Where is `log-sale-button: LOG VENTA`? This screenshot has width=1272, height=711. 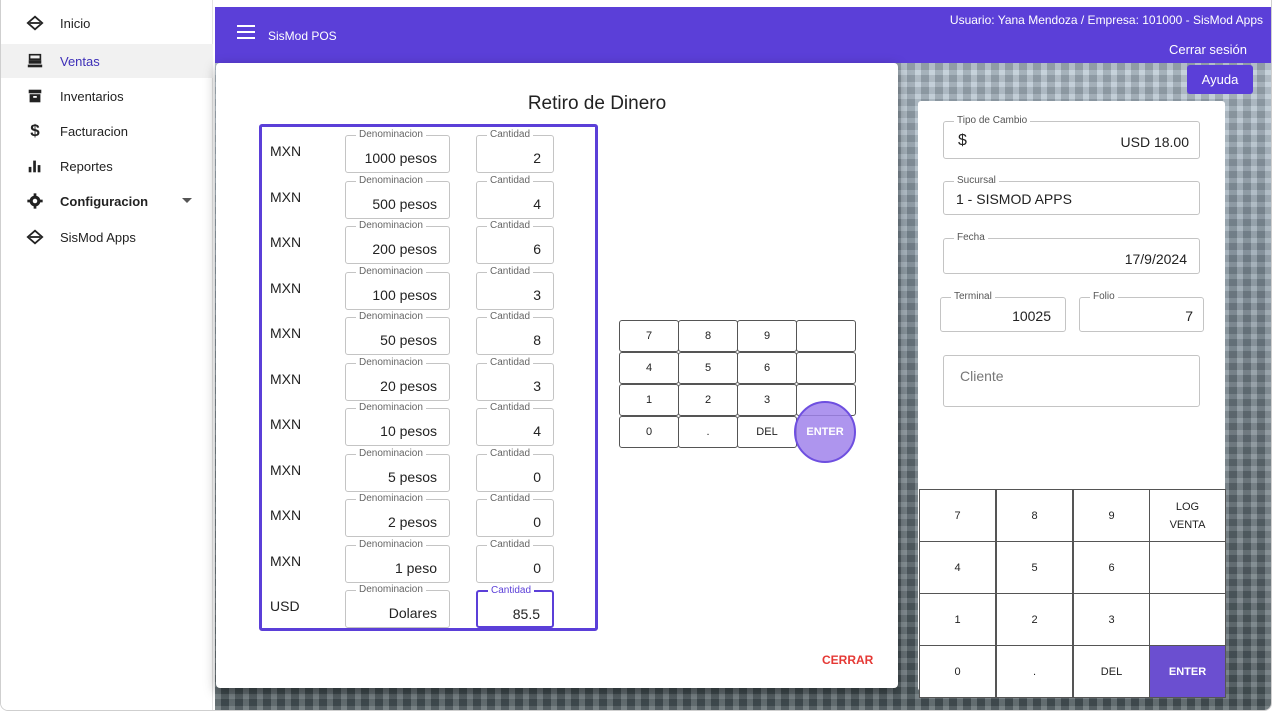
log-sale-button: LOG VENTA is located at coordinates (1187, 515).